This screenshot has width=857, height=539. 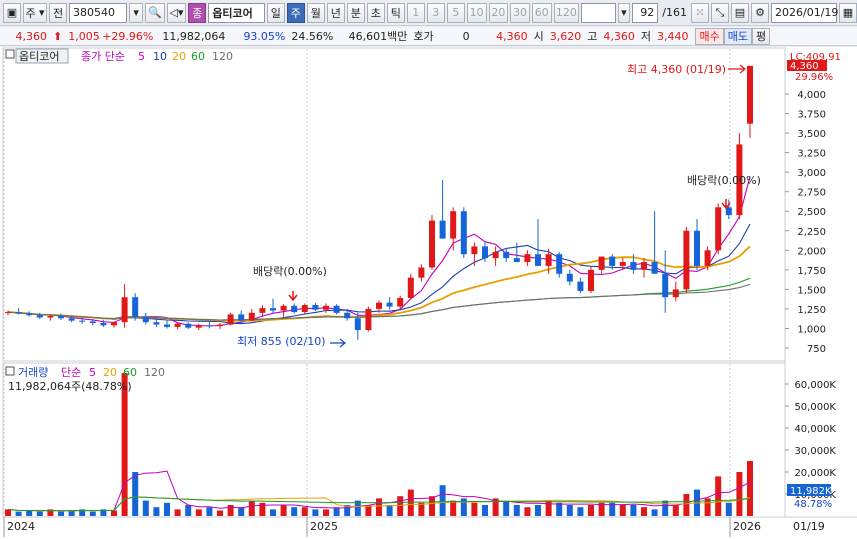 What do you see at coordinates (700, 12) in the screenshot?
I see `grid-icon: ⁙` at bounding box center [700, 12].